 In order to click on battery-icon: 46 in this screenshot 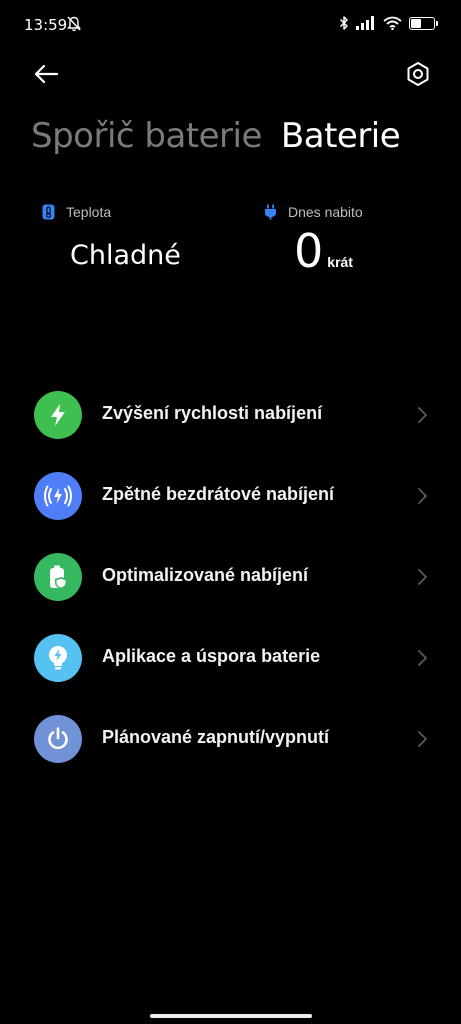, I will do `click(423, 23)`.